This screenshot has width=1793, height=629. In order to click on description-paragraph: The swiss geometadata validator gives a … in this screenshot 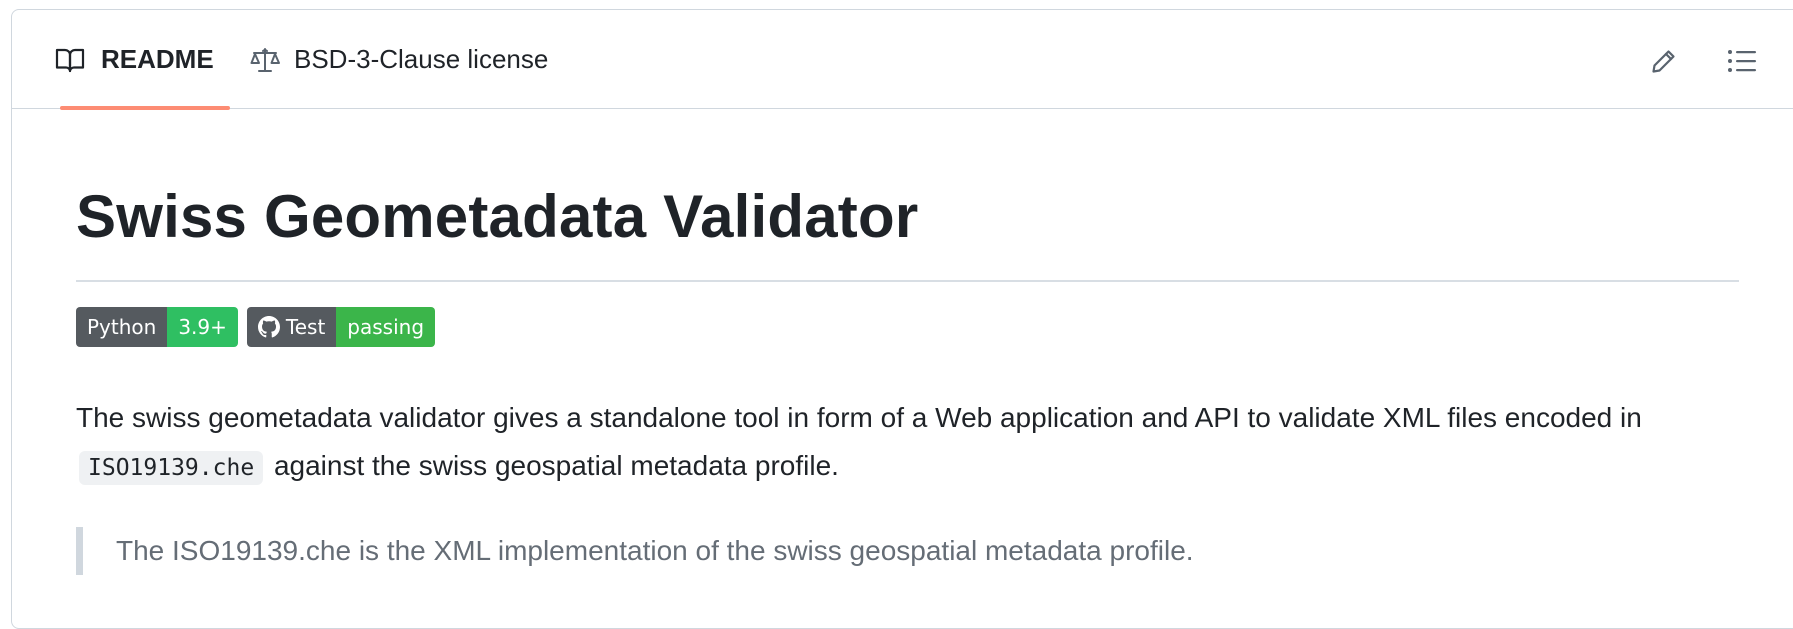, I will do `click(926, 443)`.